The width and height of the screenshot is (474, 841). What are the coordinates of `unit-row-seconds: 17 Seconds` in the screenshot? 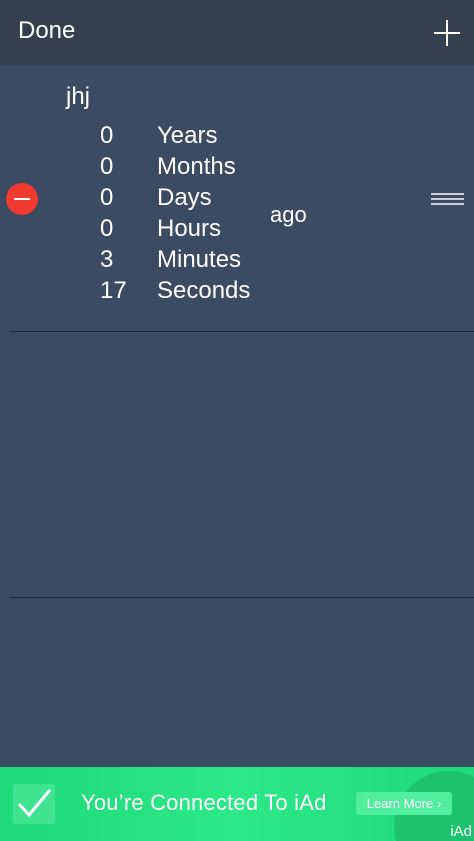 It's located at (140, 292).